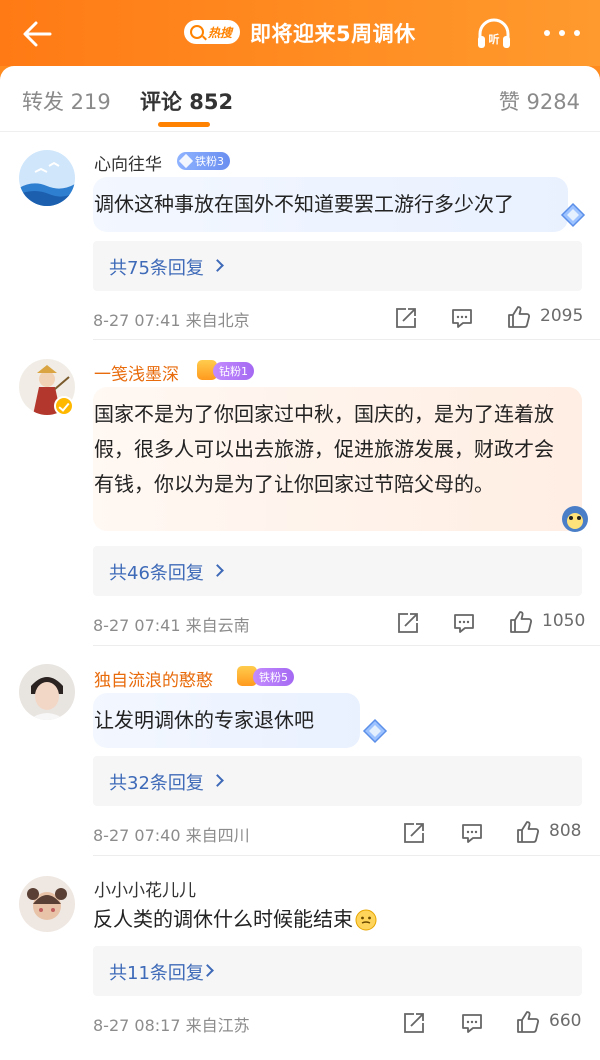 The width and height of the screenshot is (600, 1060). What do you see at coordinates (300, 99) in the screenshot?
I see `tab-bar: 转发 219 评论 852 赞 9284` at bounding box center [300, 99].